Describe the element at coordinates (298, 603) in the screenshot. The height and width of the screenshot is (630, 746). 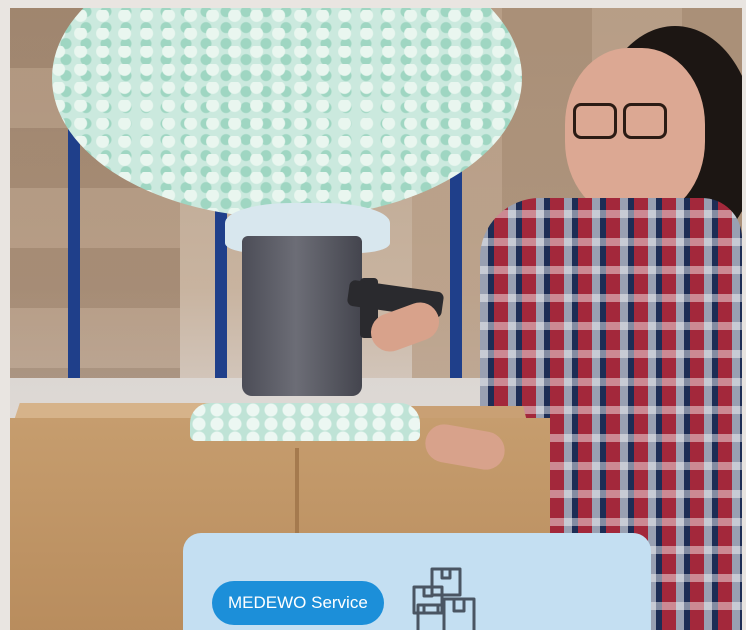
I see `service-button: MEDEWO Service` at that location.